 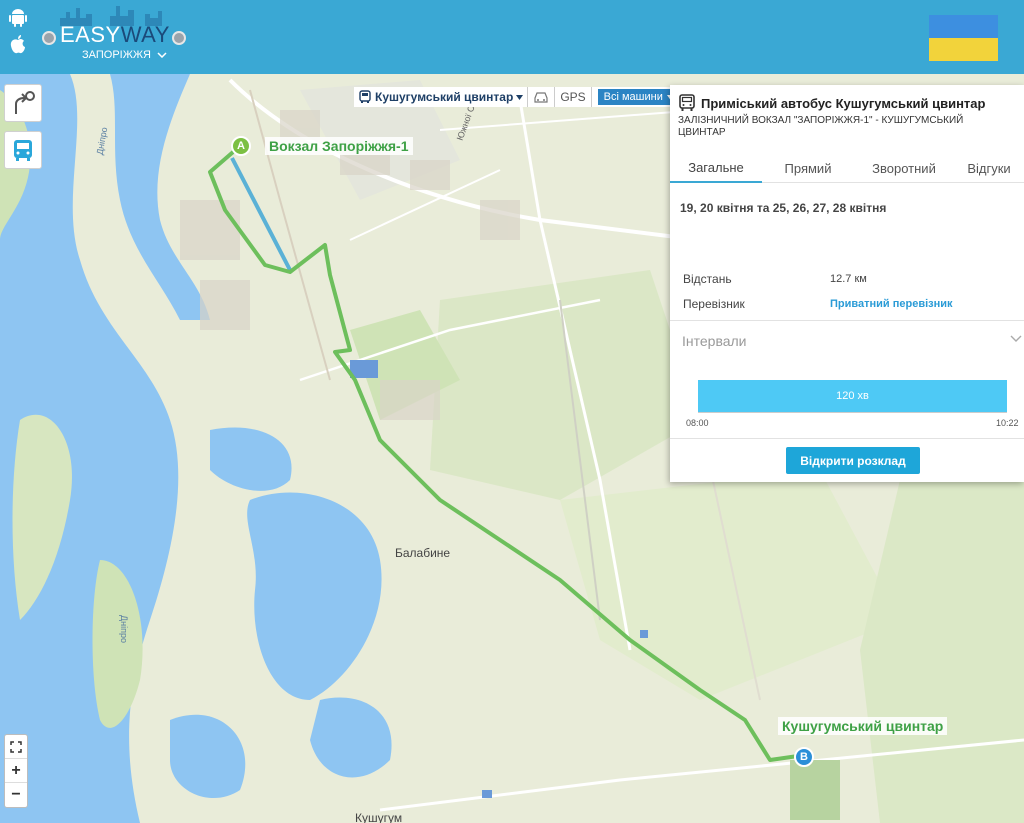 I want to click on all-vehicles-label: Всі машини, so click(x=633, y=97).